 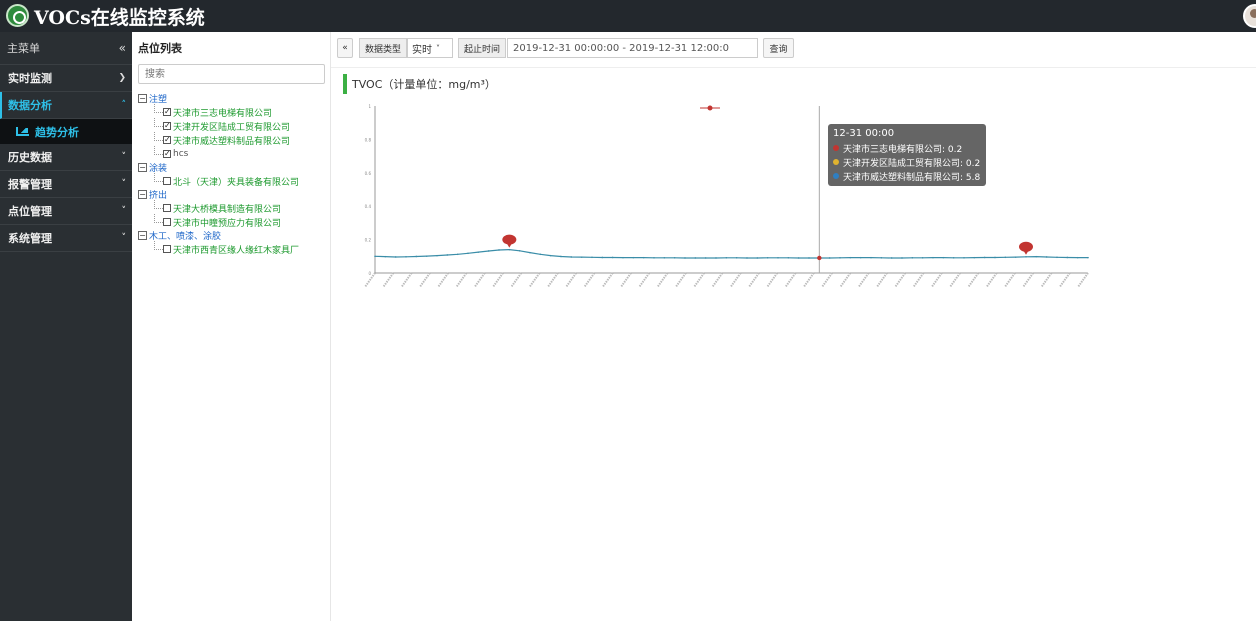 What do you see at coordinates (227, 209) in the screenshot?
I see `tree-item-label: 天津大桥模具制造有限公司` at bounding box center [227, 209].